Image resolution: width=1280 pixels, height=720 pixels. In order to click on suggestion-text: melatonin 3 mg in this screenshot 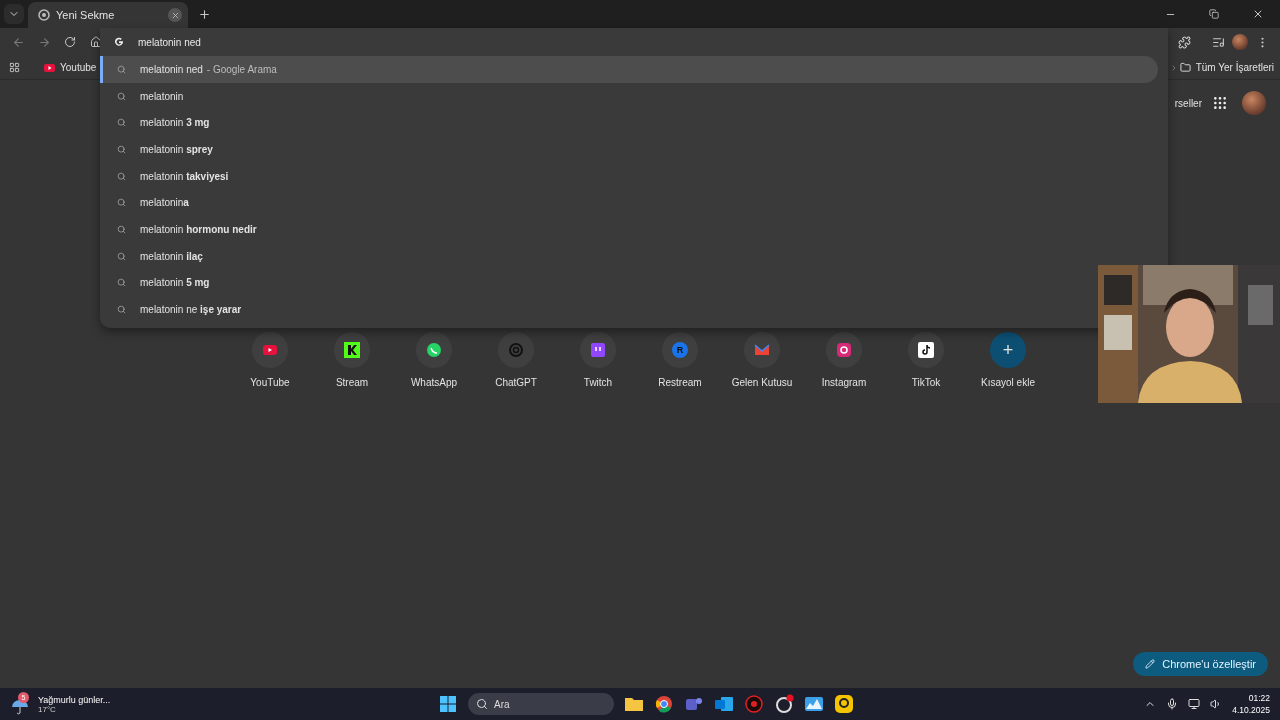, I will do `click(175, 123)`.